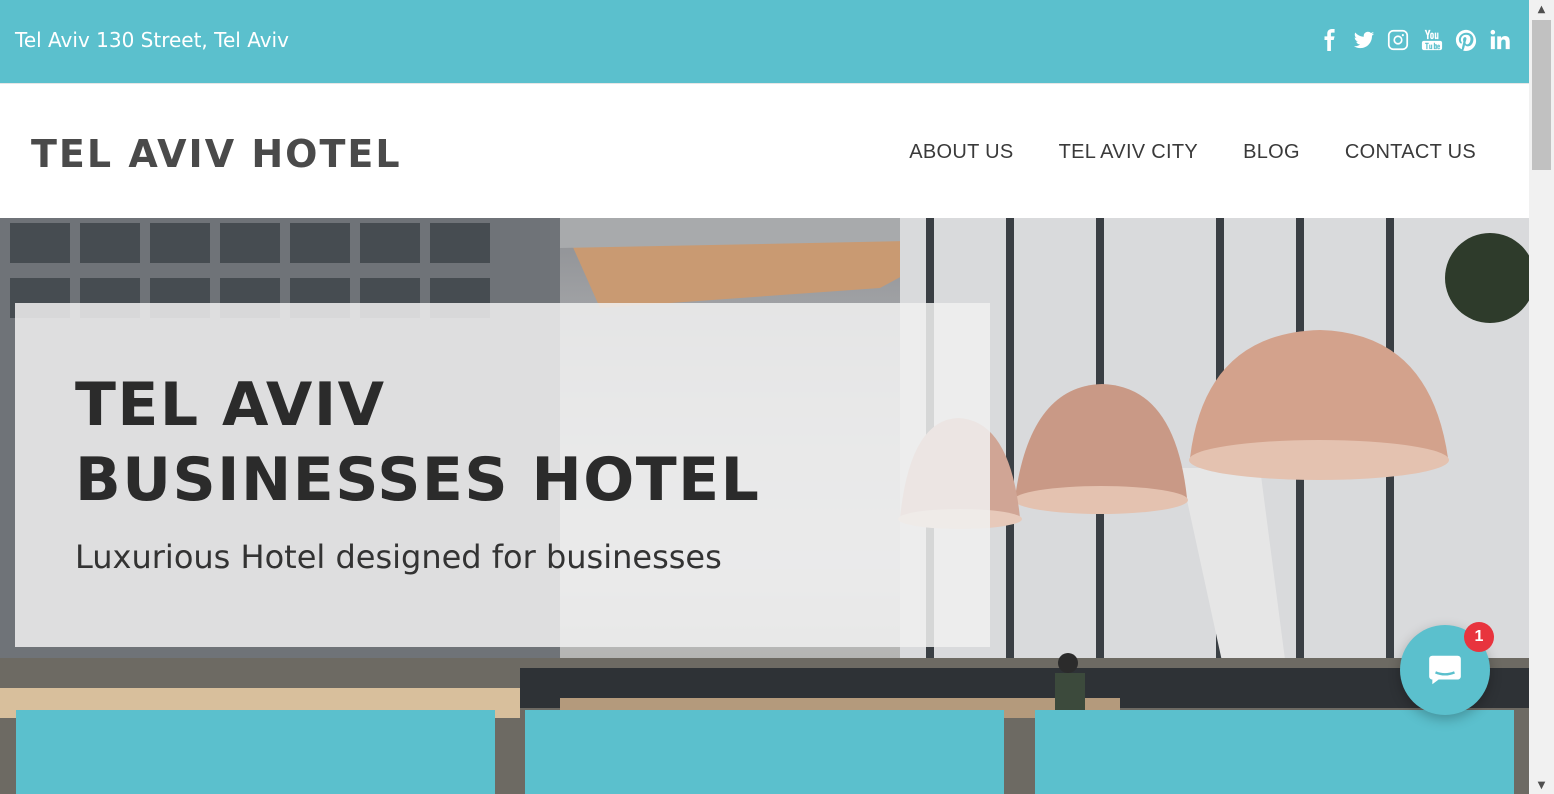 The width and height of the screenshot is (1554, 794). Describe the element at coordinates (1541, 95) in the screenshot. I see `scrollbar-thumb` at that location.